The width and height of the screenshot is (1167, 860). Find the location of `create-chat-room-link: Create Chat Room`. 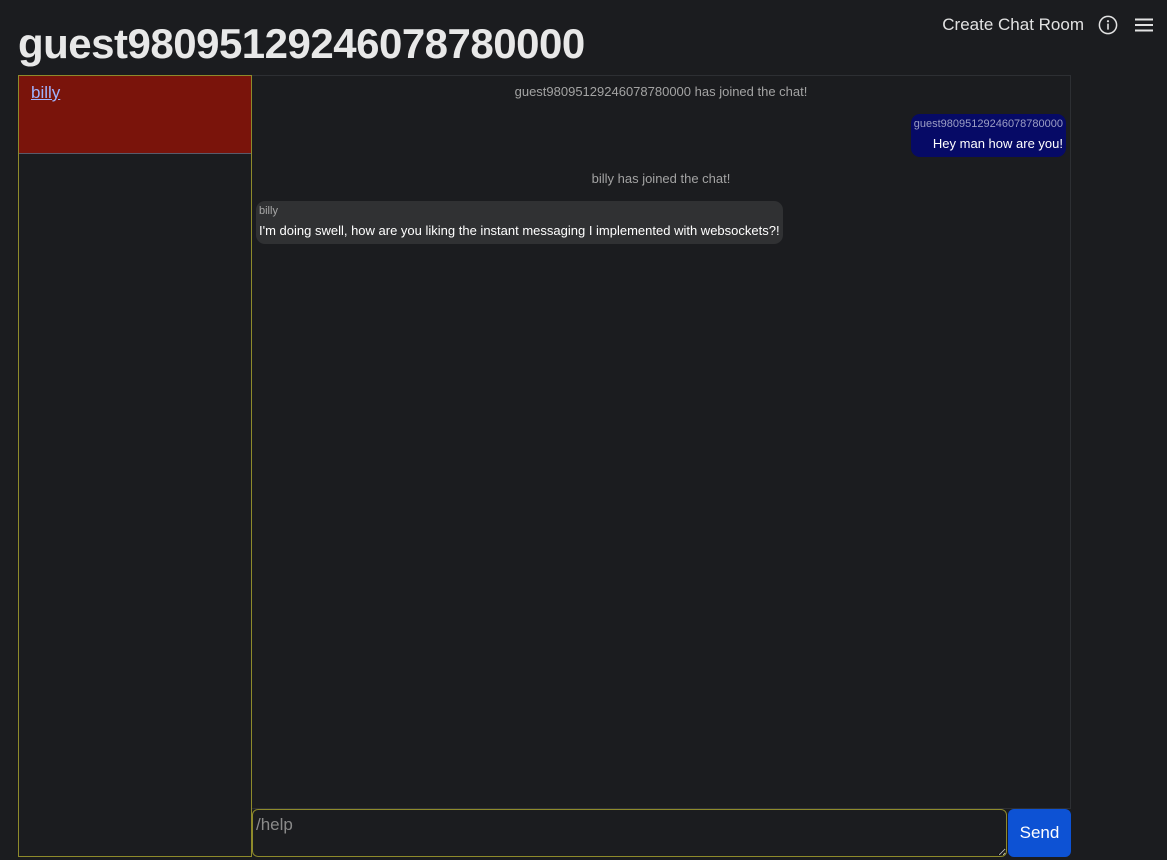

create-chat-room-link: Create Chat Room is located at coordinates (1013, 25).